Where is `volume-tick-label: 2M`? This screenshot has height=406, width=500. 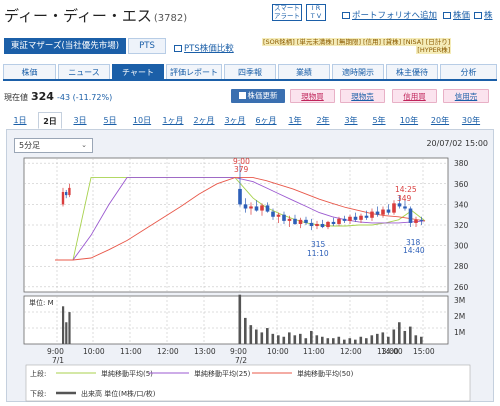
volume-tick-label: 2M is located at coordinates (459, 316).